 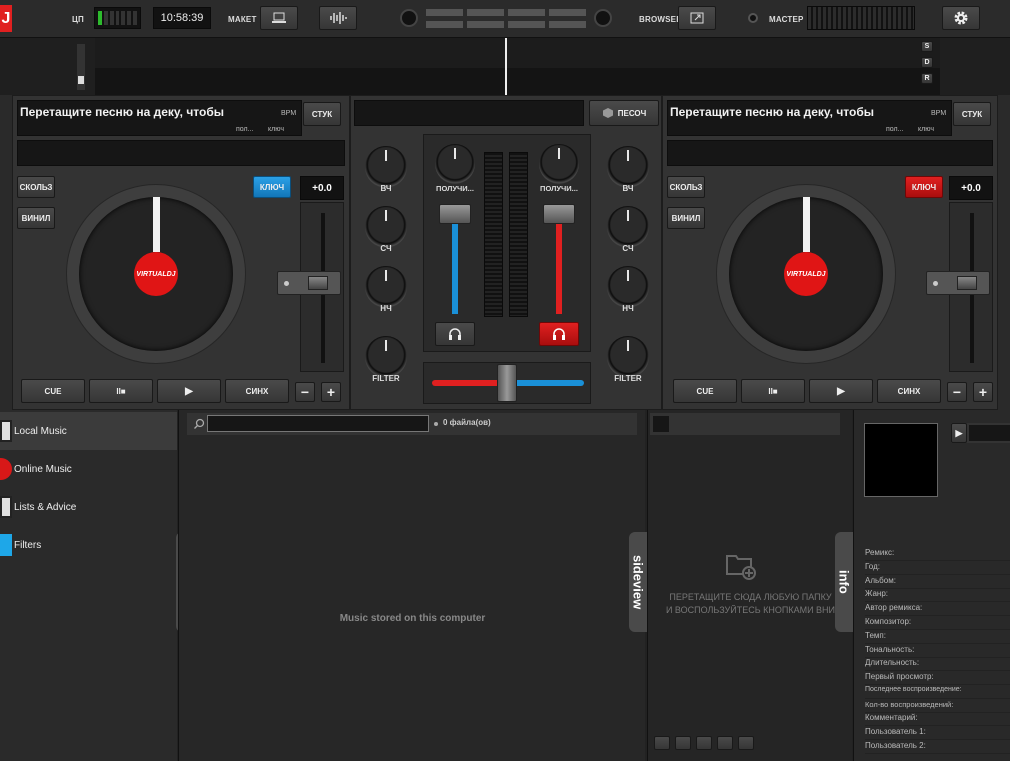 I want to click on deck-left-cue-button: CUE, so click(x=53, y=391).